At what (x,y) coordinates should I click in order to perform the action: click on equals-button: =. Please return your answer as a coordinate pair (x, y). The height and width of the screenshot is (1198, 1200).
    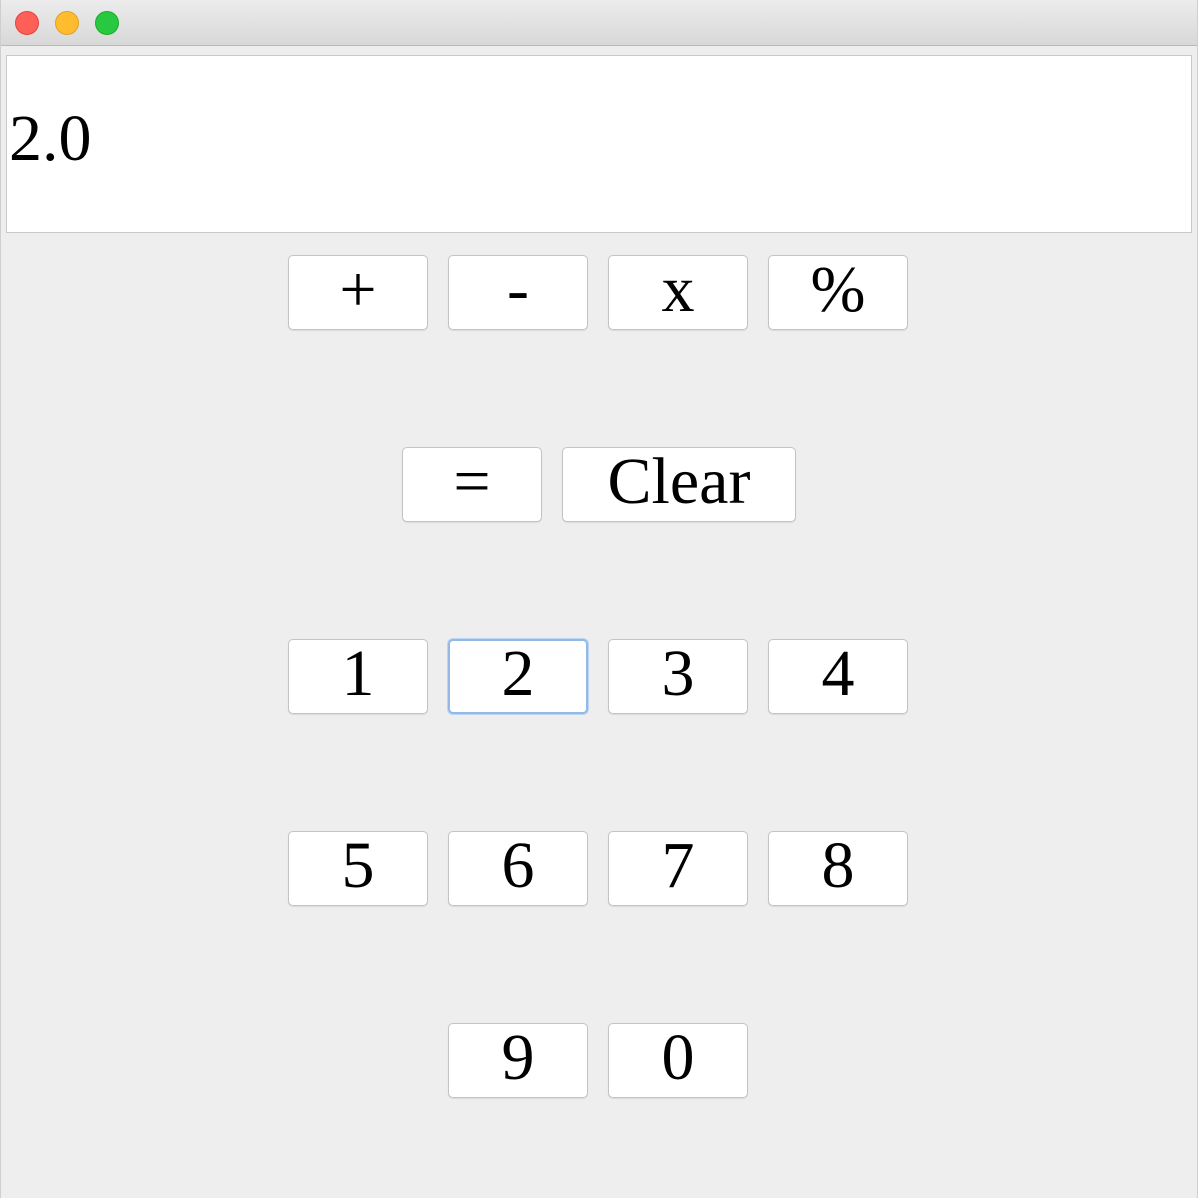
    Looking at the image, I should click on (472, 484).